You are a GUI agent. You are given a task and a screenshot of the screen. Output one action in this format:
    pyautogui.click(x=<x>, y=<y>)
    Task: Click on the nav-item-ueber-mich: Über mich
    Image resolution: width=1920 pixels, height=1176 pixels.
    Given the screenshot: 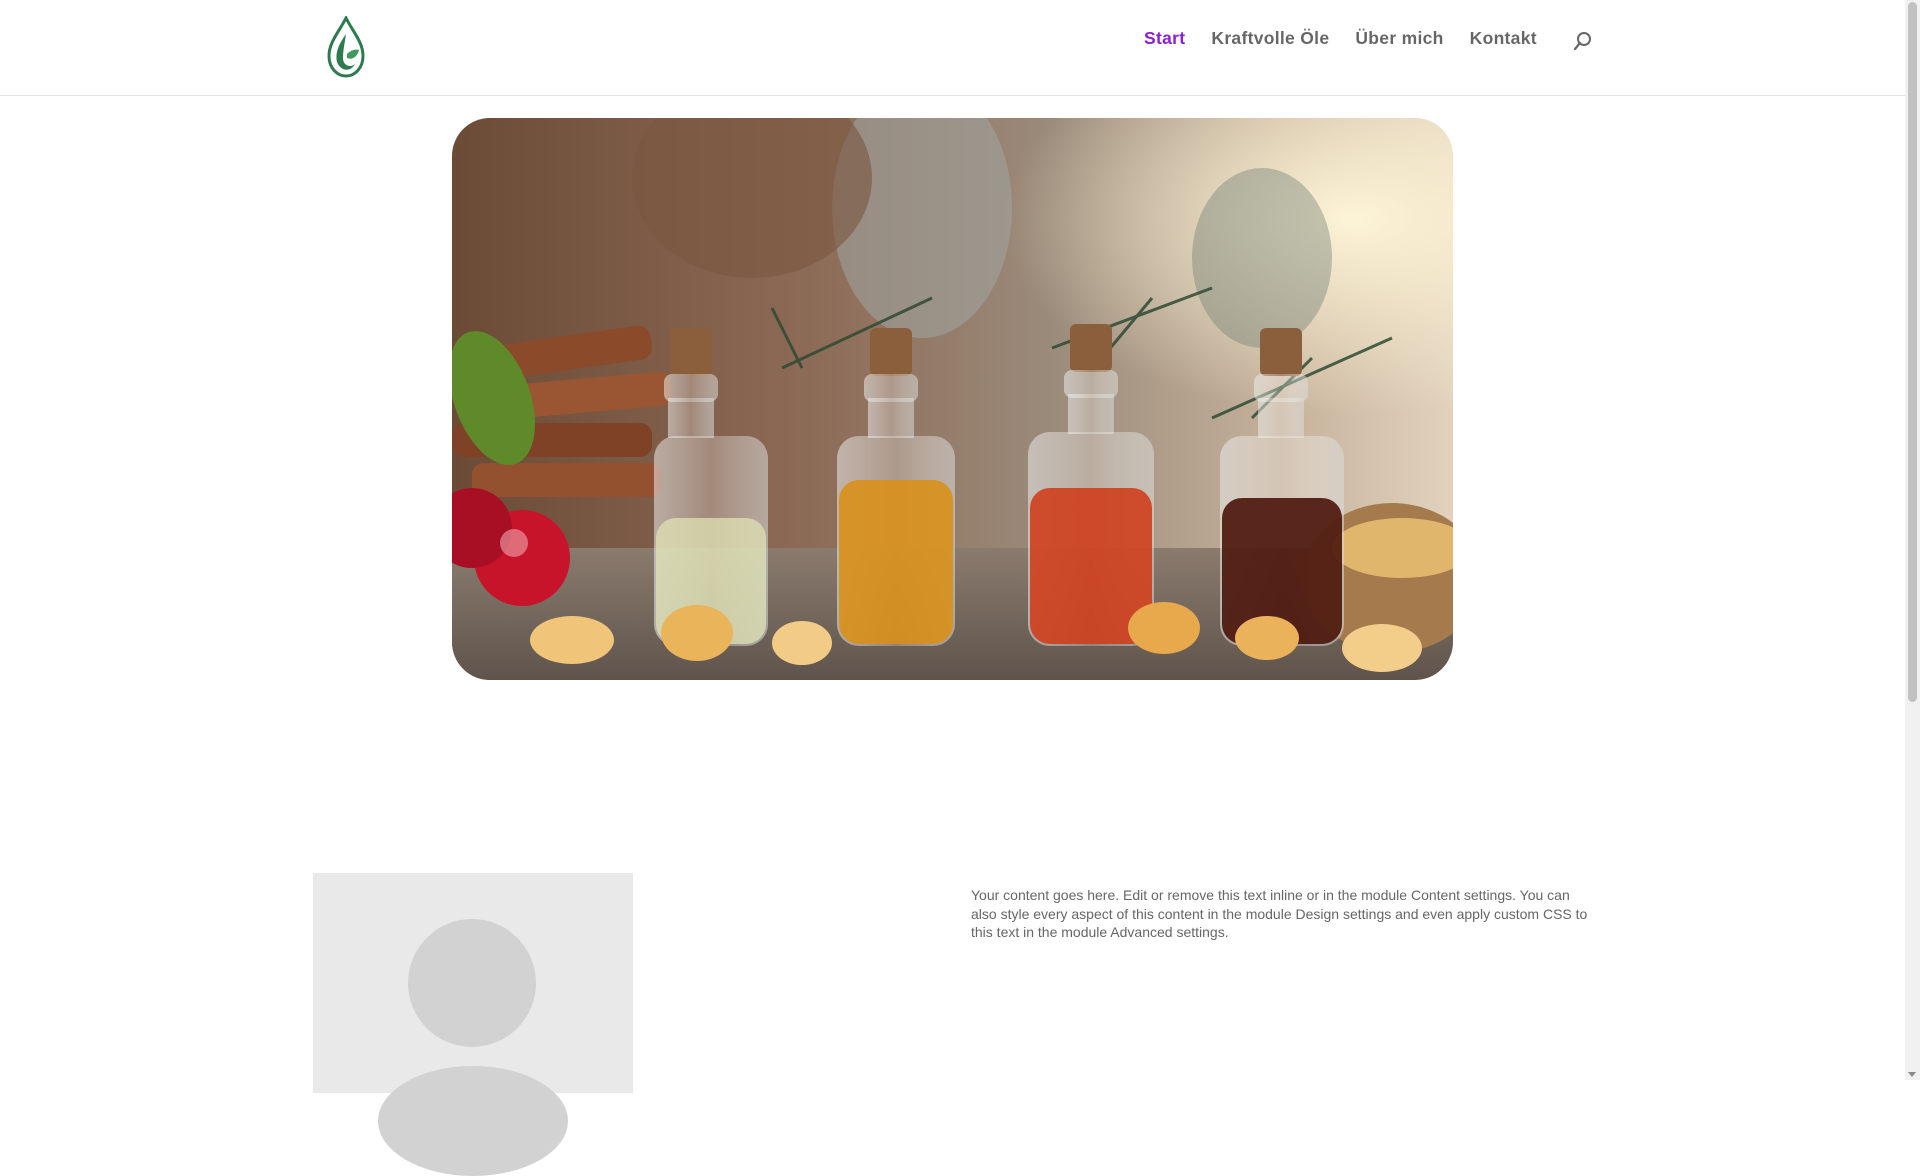 What is the action you would take?
    pyautogui.click(x=1399, y=38)
    